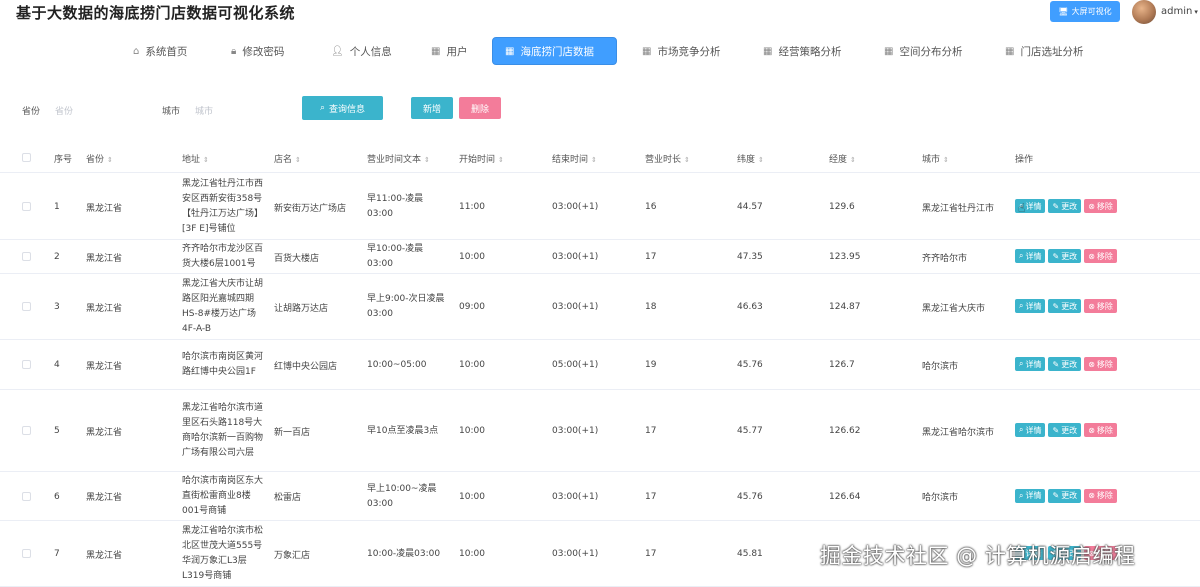  Describe the element at coordinates (301, 308) in the screenshot. I see `cell-name: 让胡路万达店` at that location.